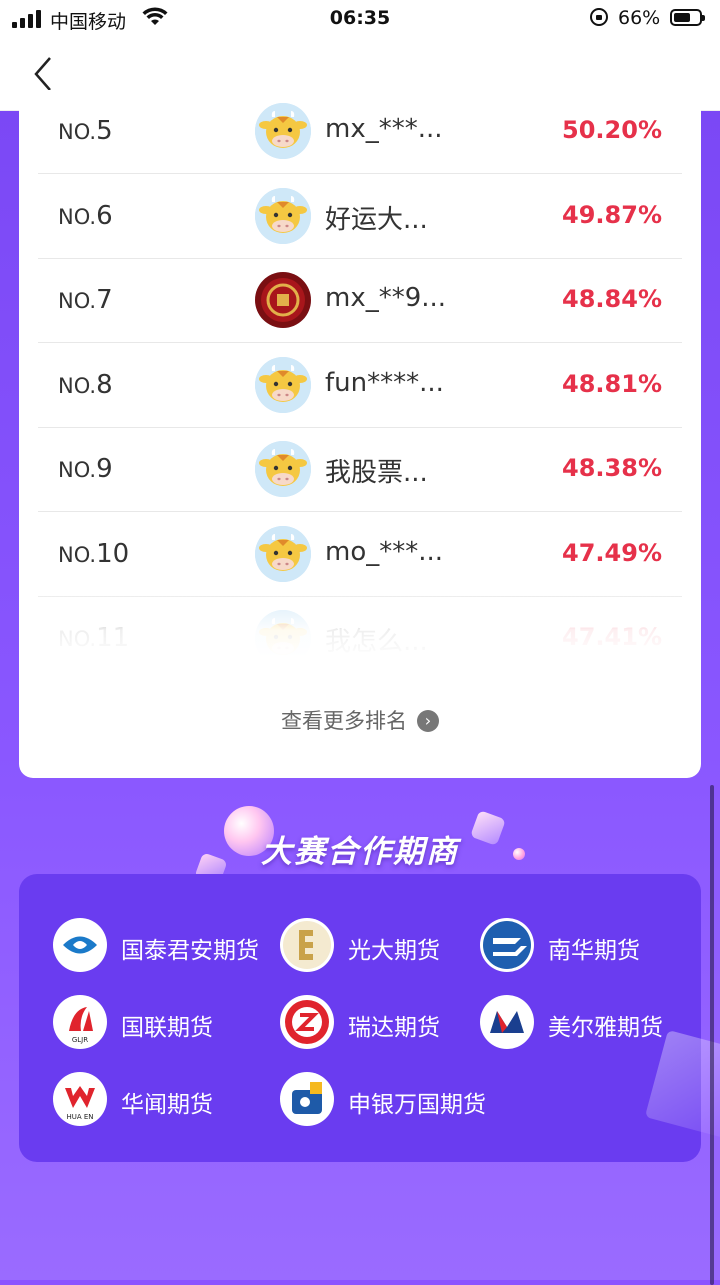 The width and height of the screenshot is (720, 1285). What do you see at coordinates (682, 17) in the screenshot?
I see `battery-fill` at bounding box center [682, 17].